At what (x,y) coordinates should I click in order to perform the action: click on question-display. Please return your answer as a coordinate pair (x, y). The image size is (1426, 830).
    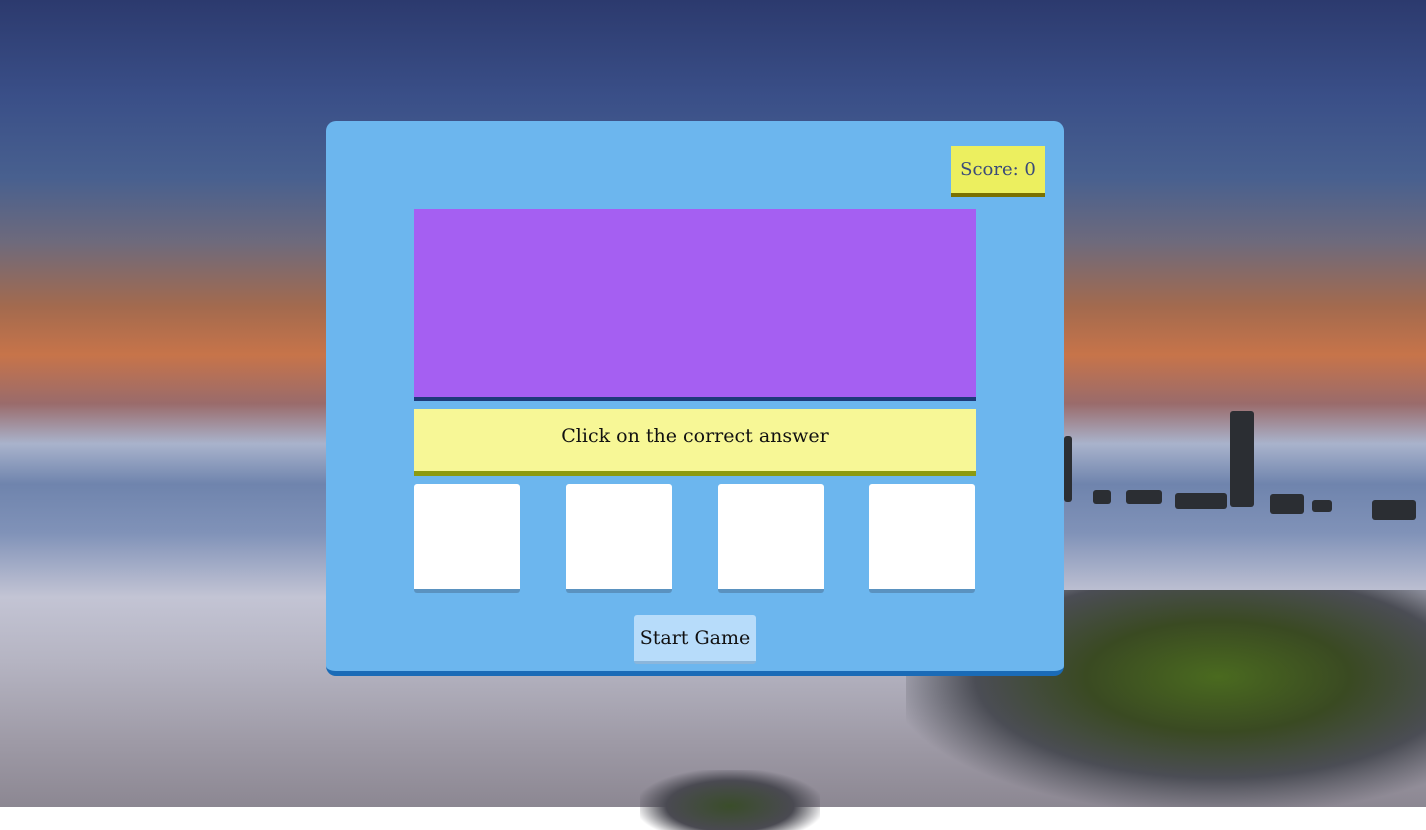
    Looking at the image, I should click on (695, 305).